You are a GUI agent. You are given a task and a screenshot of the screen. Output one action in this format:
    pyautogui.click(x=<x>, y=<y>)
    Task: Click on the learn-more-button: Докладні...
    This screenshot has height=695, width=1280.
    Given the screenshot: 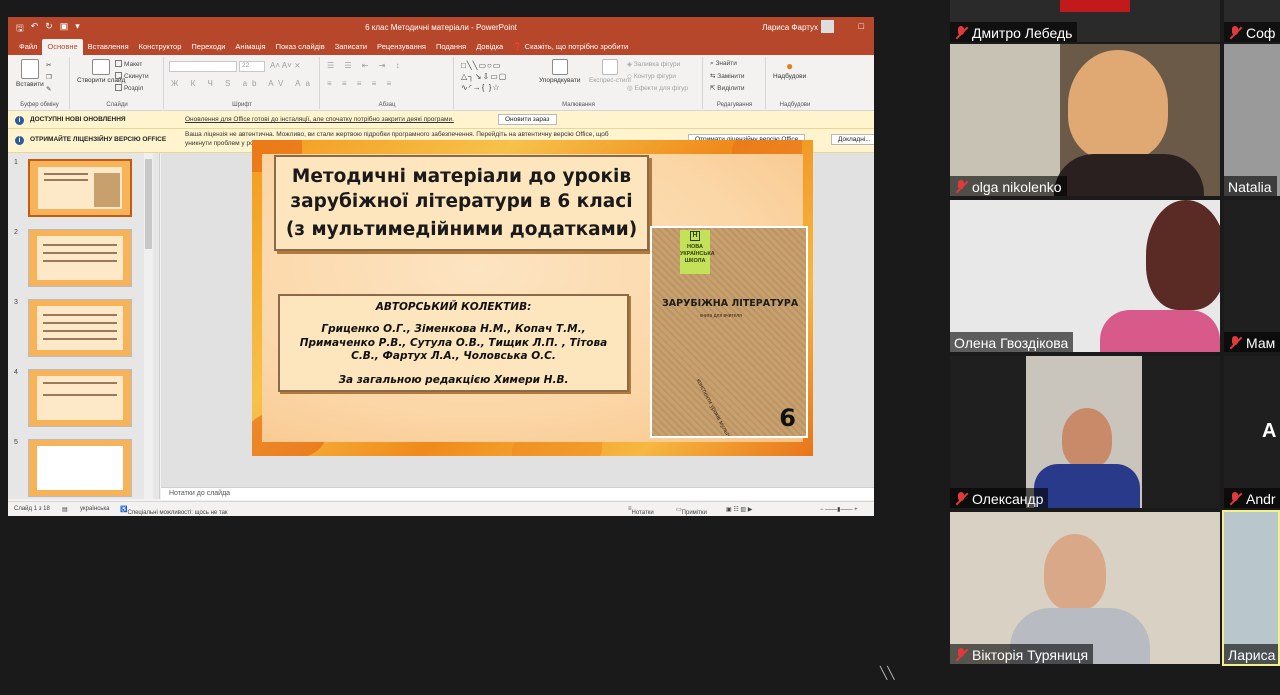 What is the action you would take?
    pyautogui.click(x=852, y=139)
    